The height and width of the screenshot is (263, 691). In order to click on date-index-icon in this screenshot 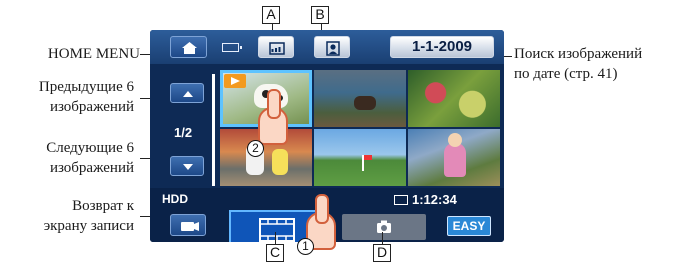, I will do `click(277, 48)`.